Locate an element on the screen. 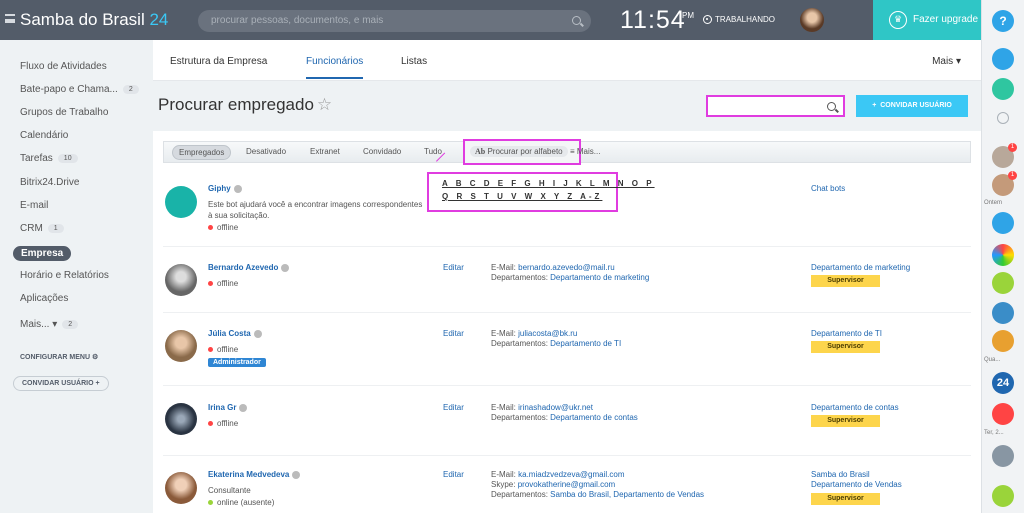 This screenshot has width=1024, height=513. sidebar-item-chat: Bate-papo e Chama... 2 is located at coordinates (79, 89).